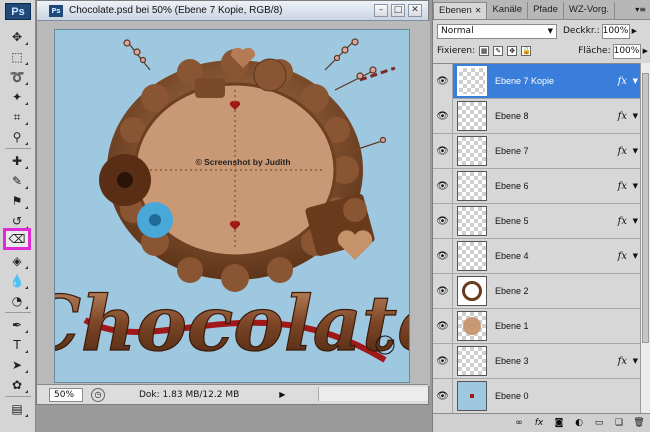  I want to click on shape-tool-icon: ✿, so click(17, 385).